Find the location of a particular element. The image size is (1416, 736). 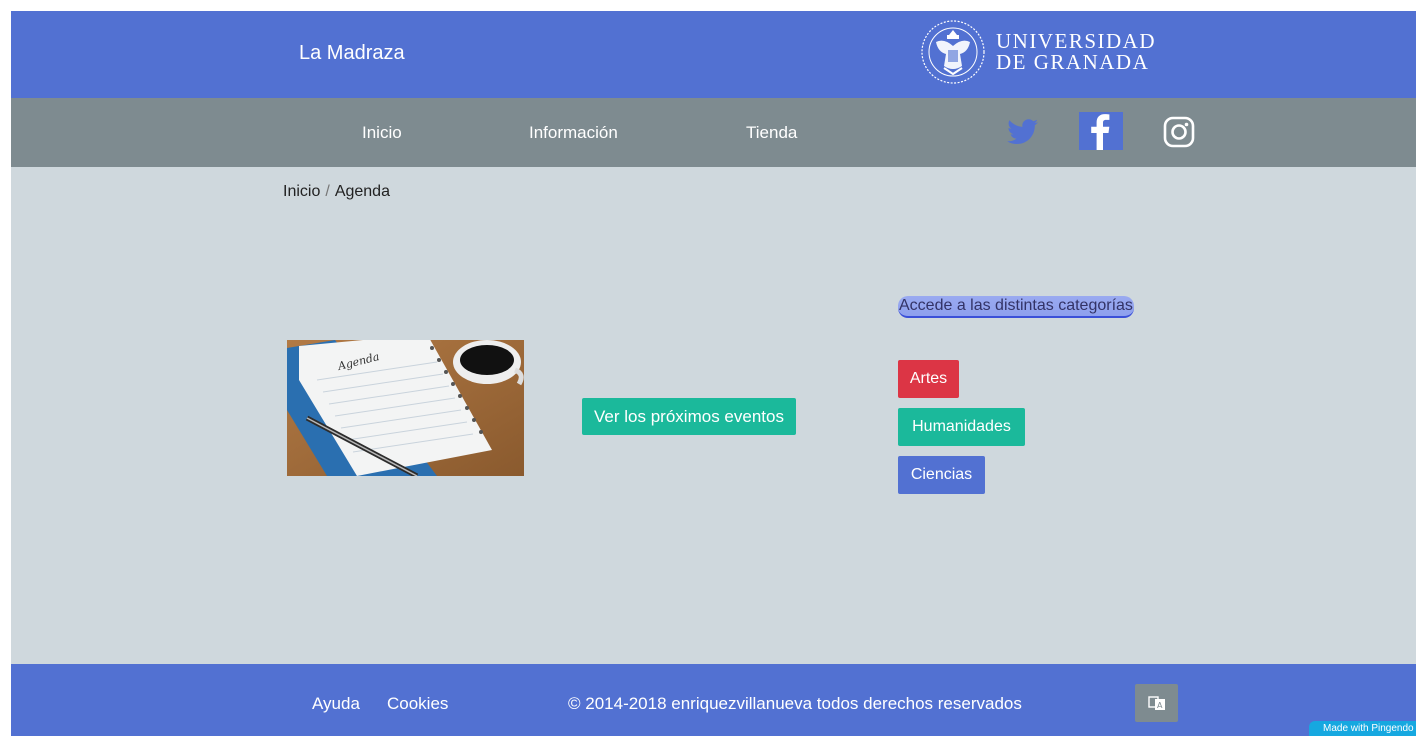

site-header: La Madraza UNIVERSIDAD DE GRANADA is located at coordinates (713, 54).